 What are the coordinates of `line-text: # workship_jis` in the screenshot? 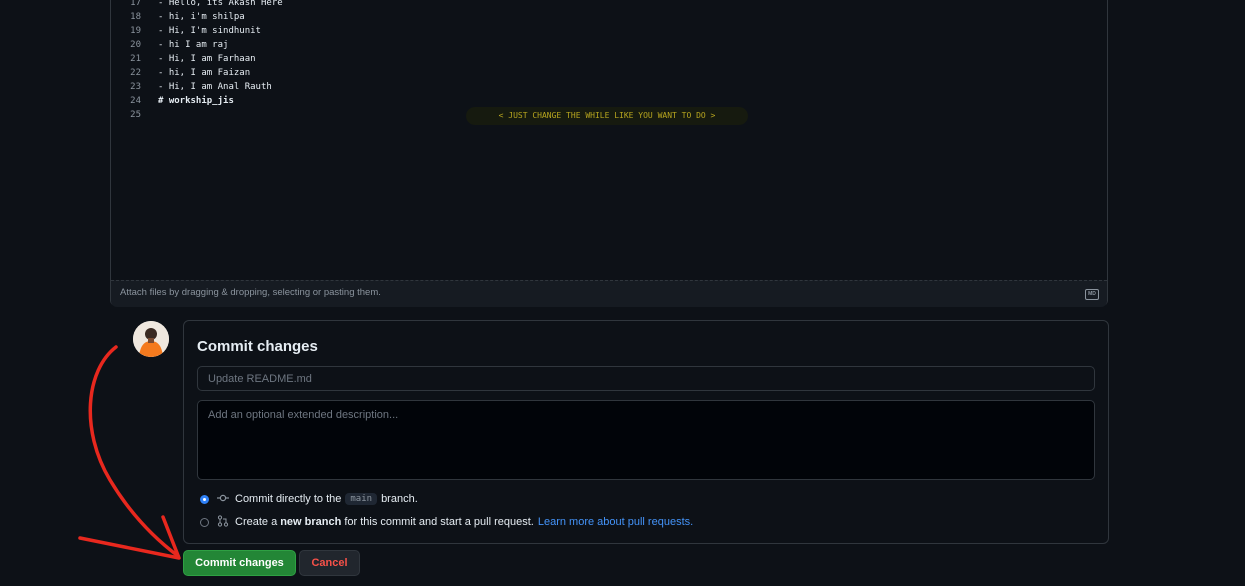 It's located at (196, 101).